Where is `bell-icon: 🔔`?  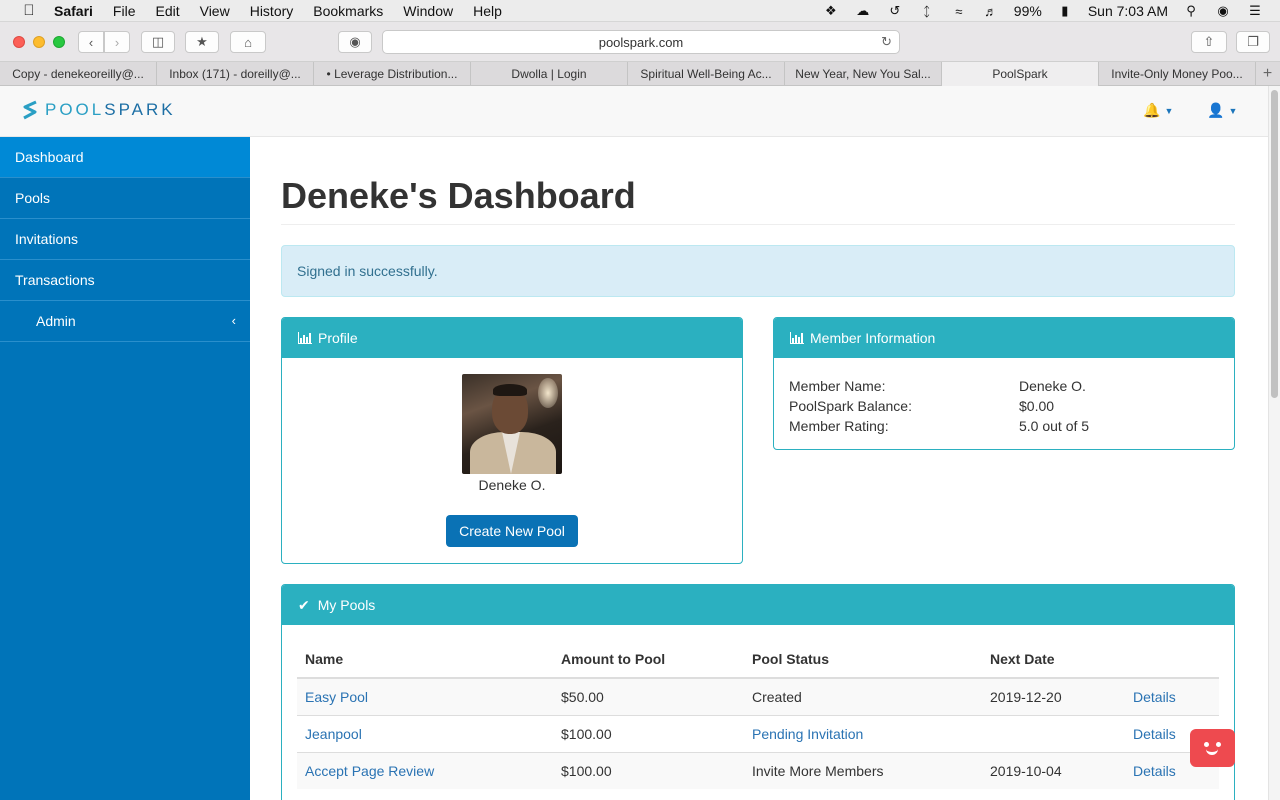
bell-icon: 🔔 is located at coordinates (1152, 110).